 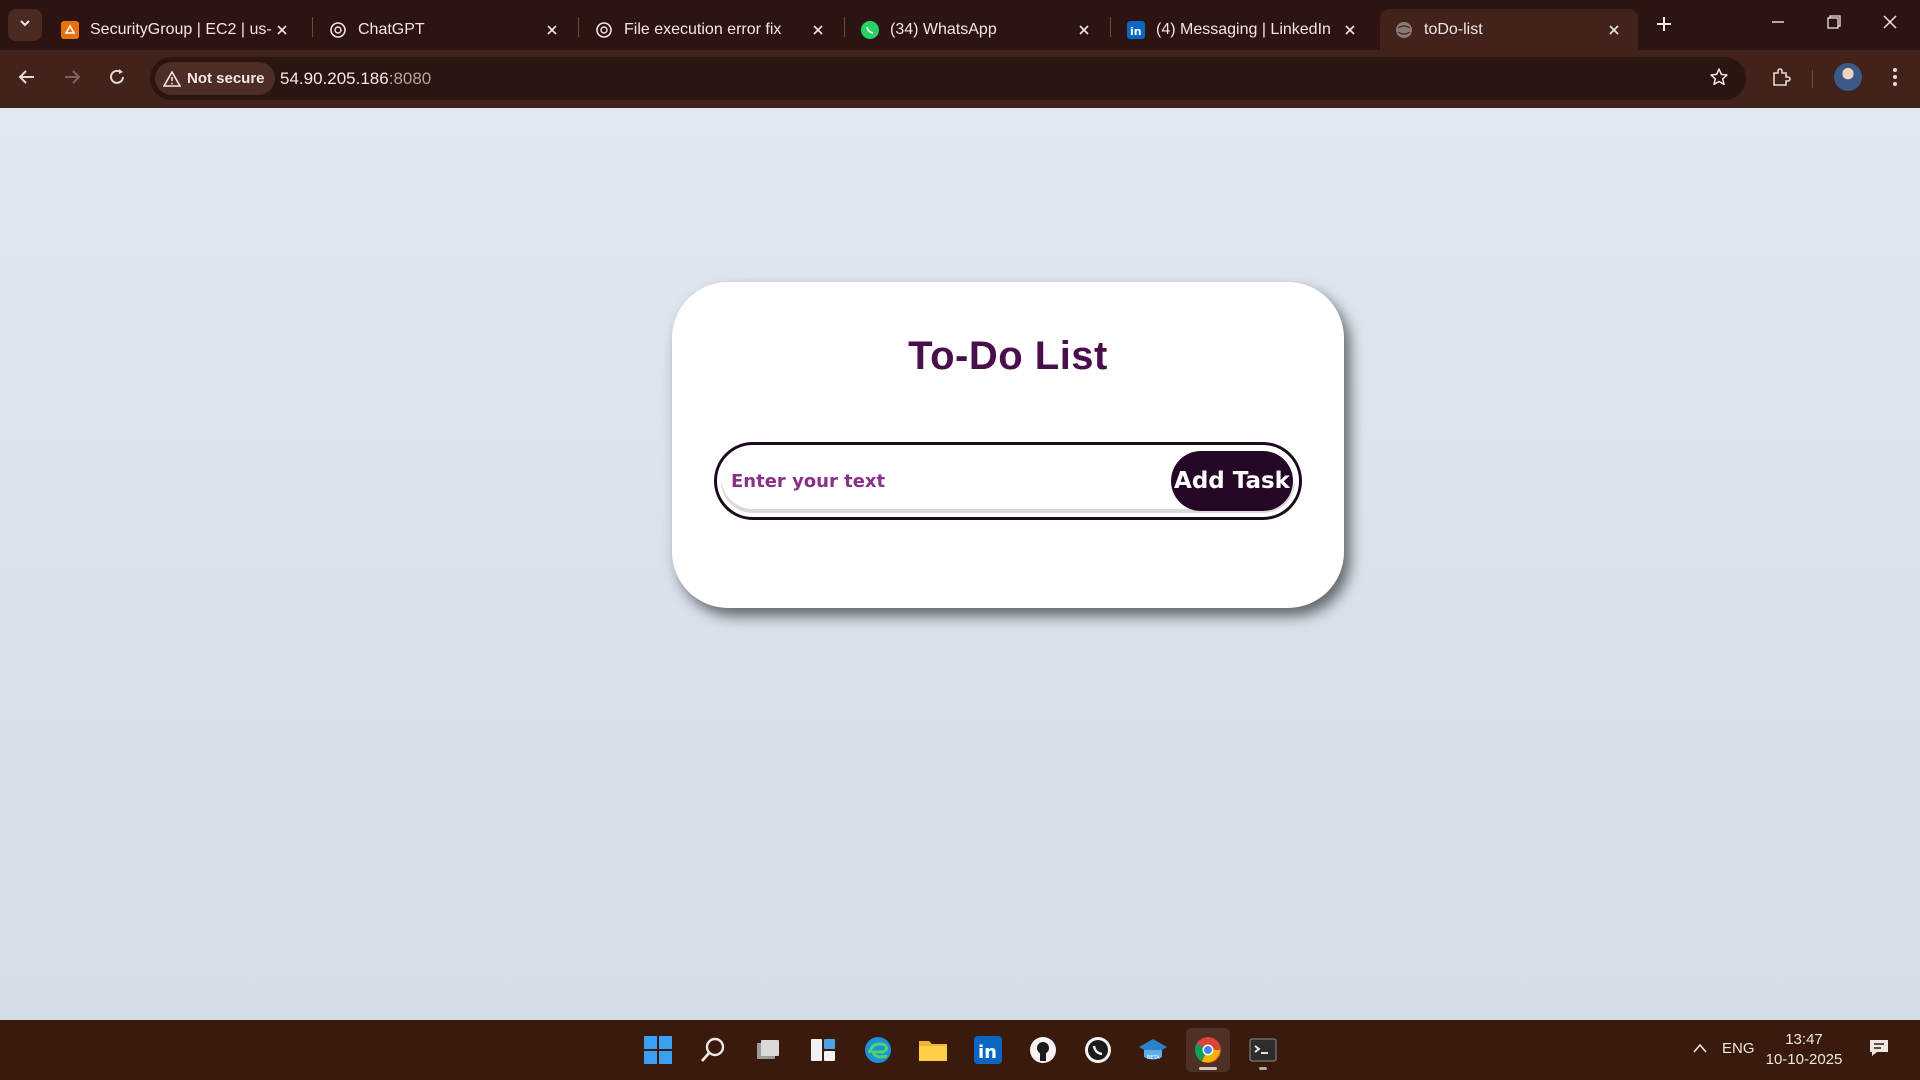 I want to click on windows-start-icon, so click(x=658, y=1050).